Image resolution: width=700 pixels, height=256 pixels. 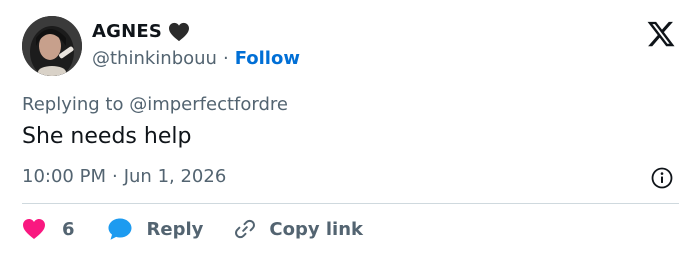 I want to click on reply-button: Reply, so click(x=155, y=229).